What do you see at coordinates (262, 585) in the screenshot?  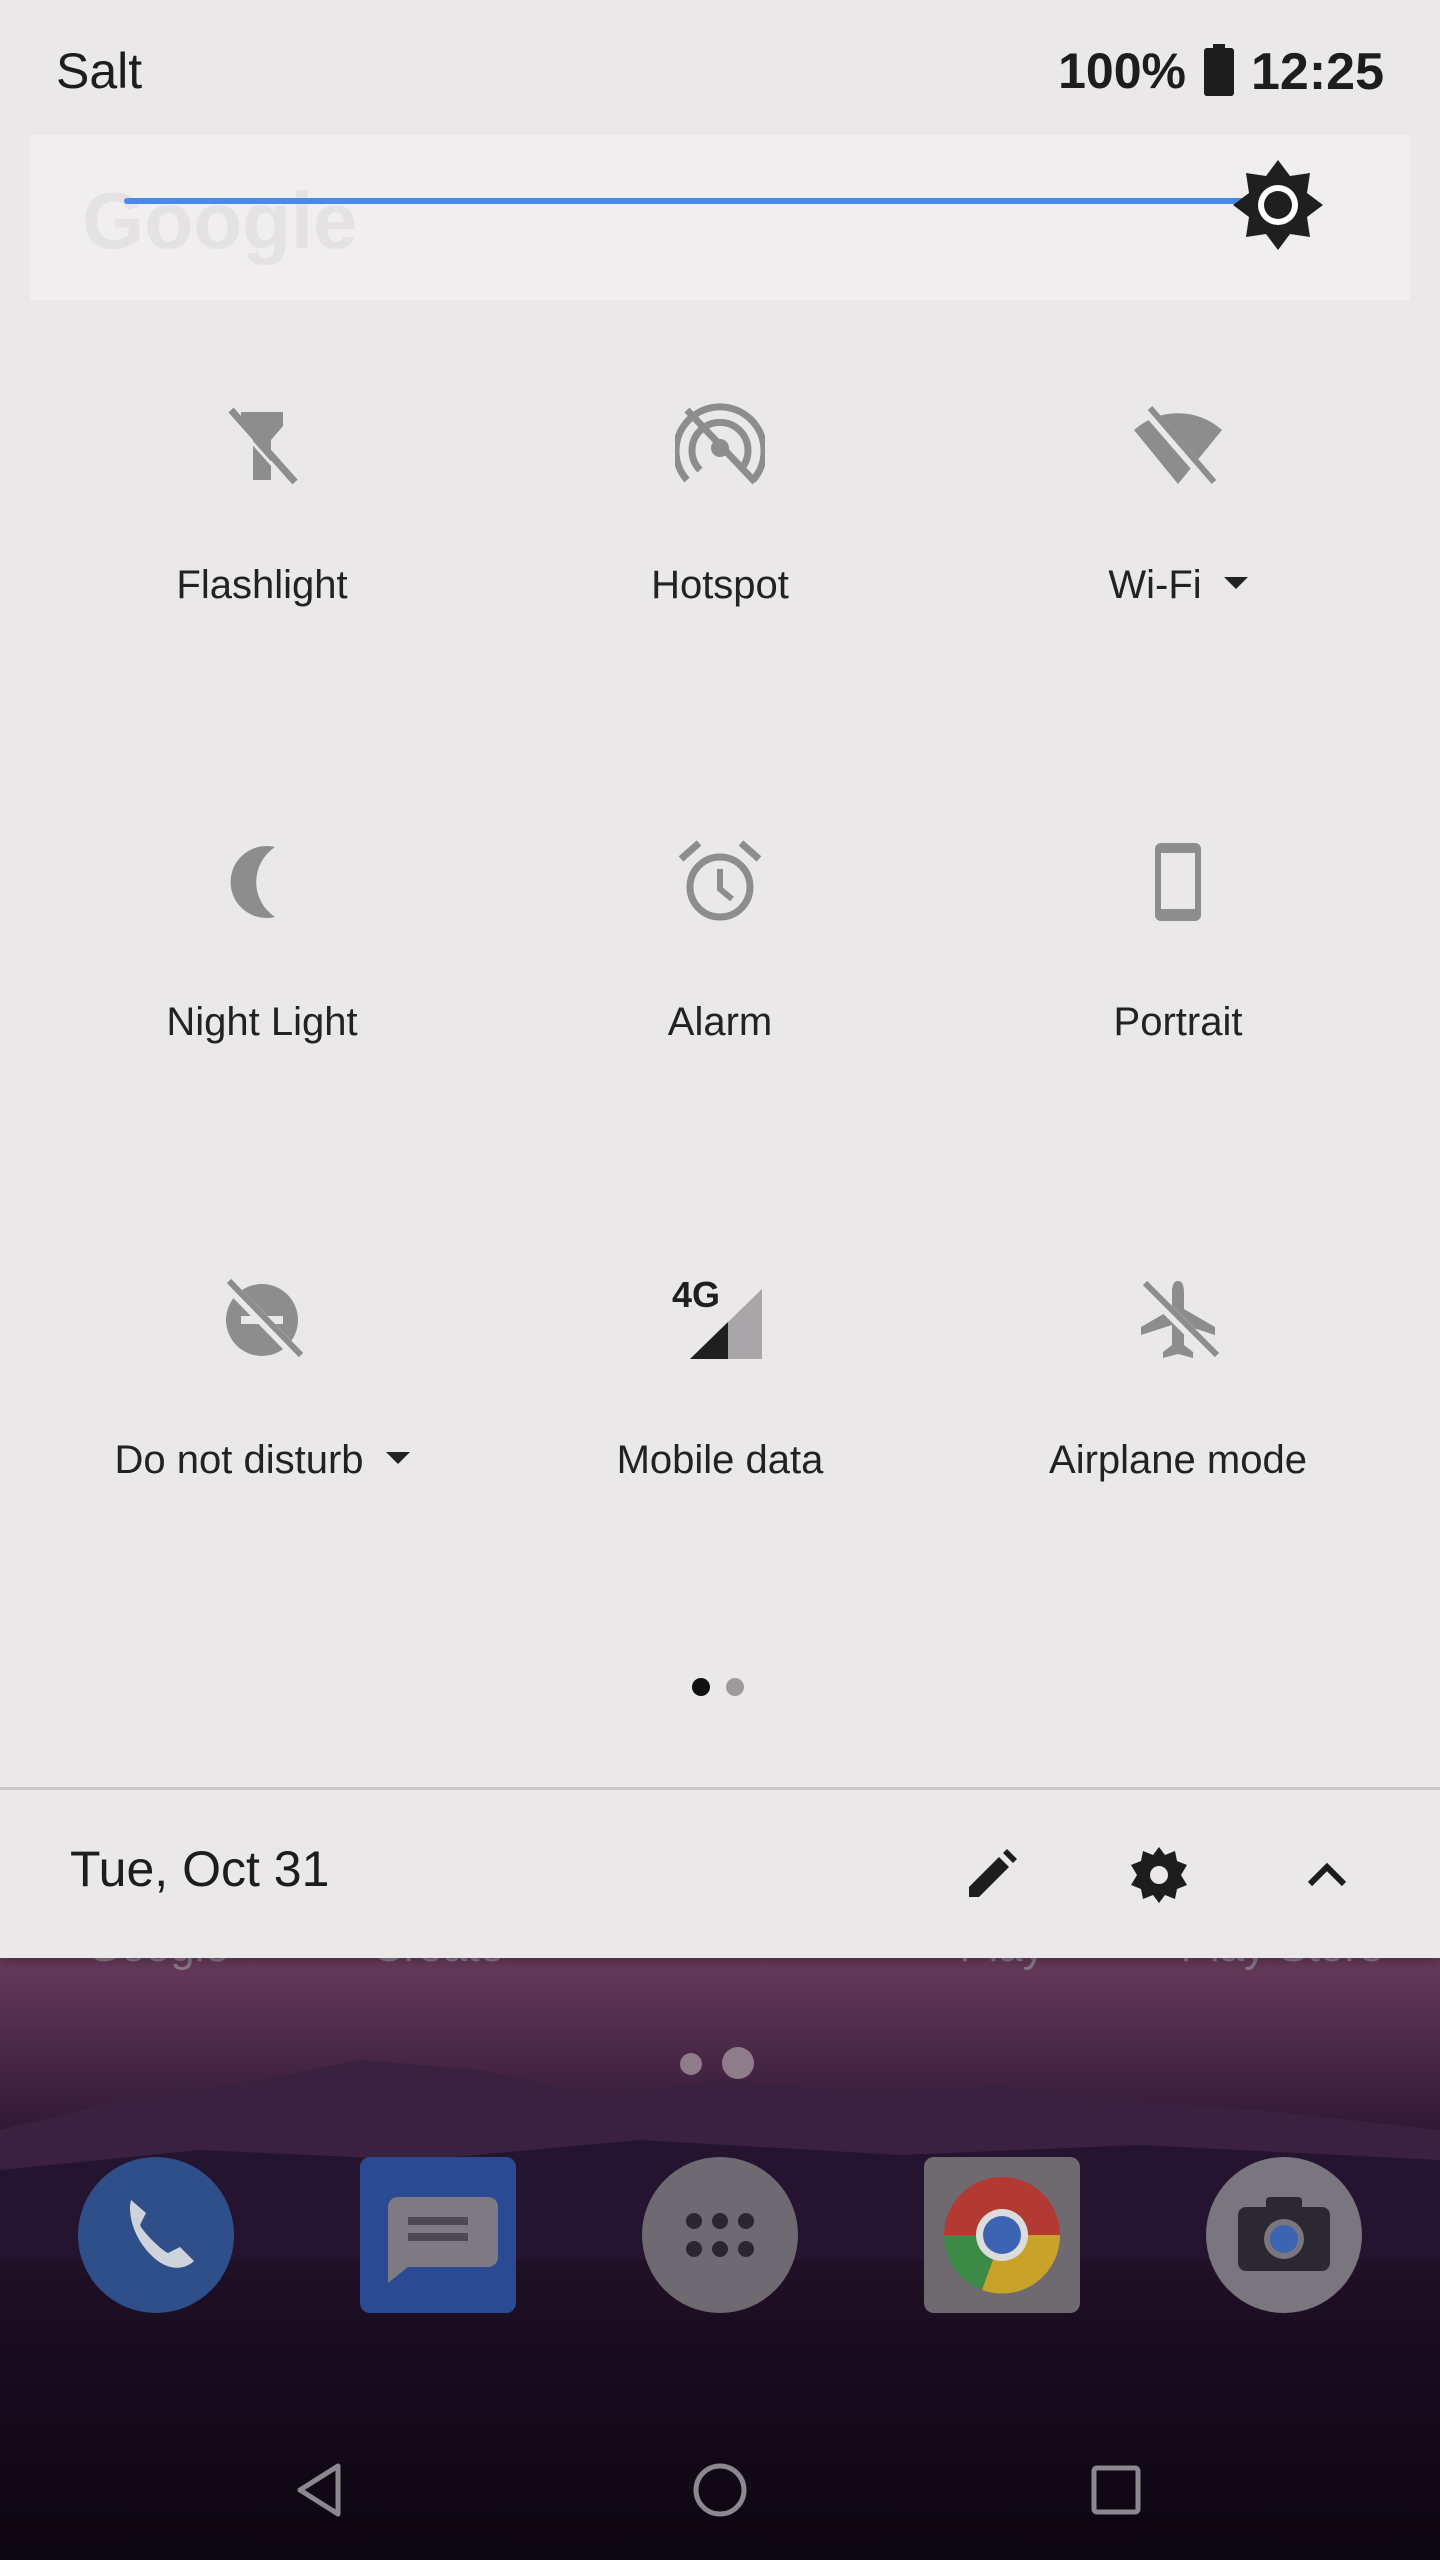 I see `tile-label: Flashlight` at bounding box center [262, 585].